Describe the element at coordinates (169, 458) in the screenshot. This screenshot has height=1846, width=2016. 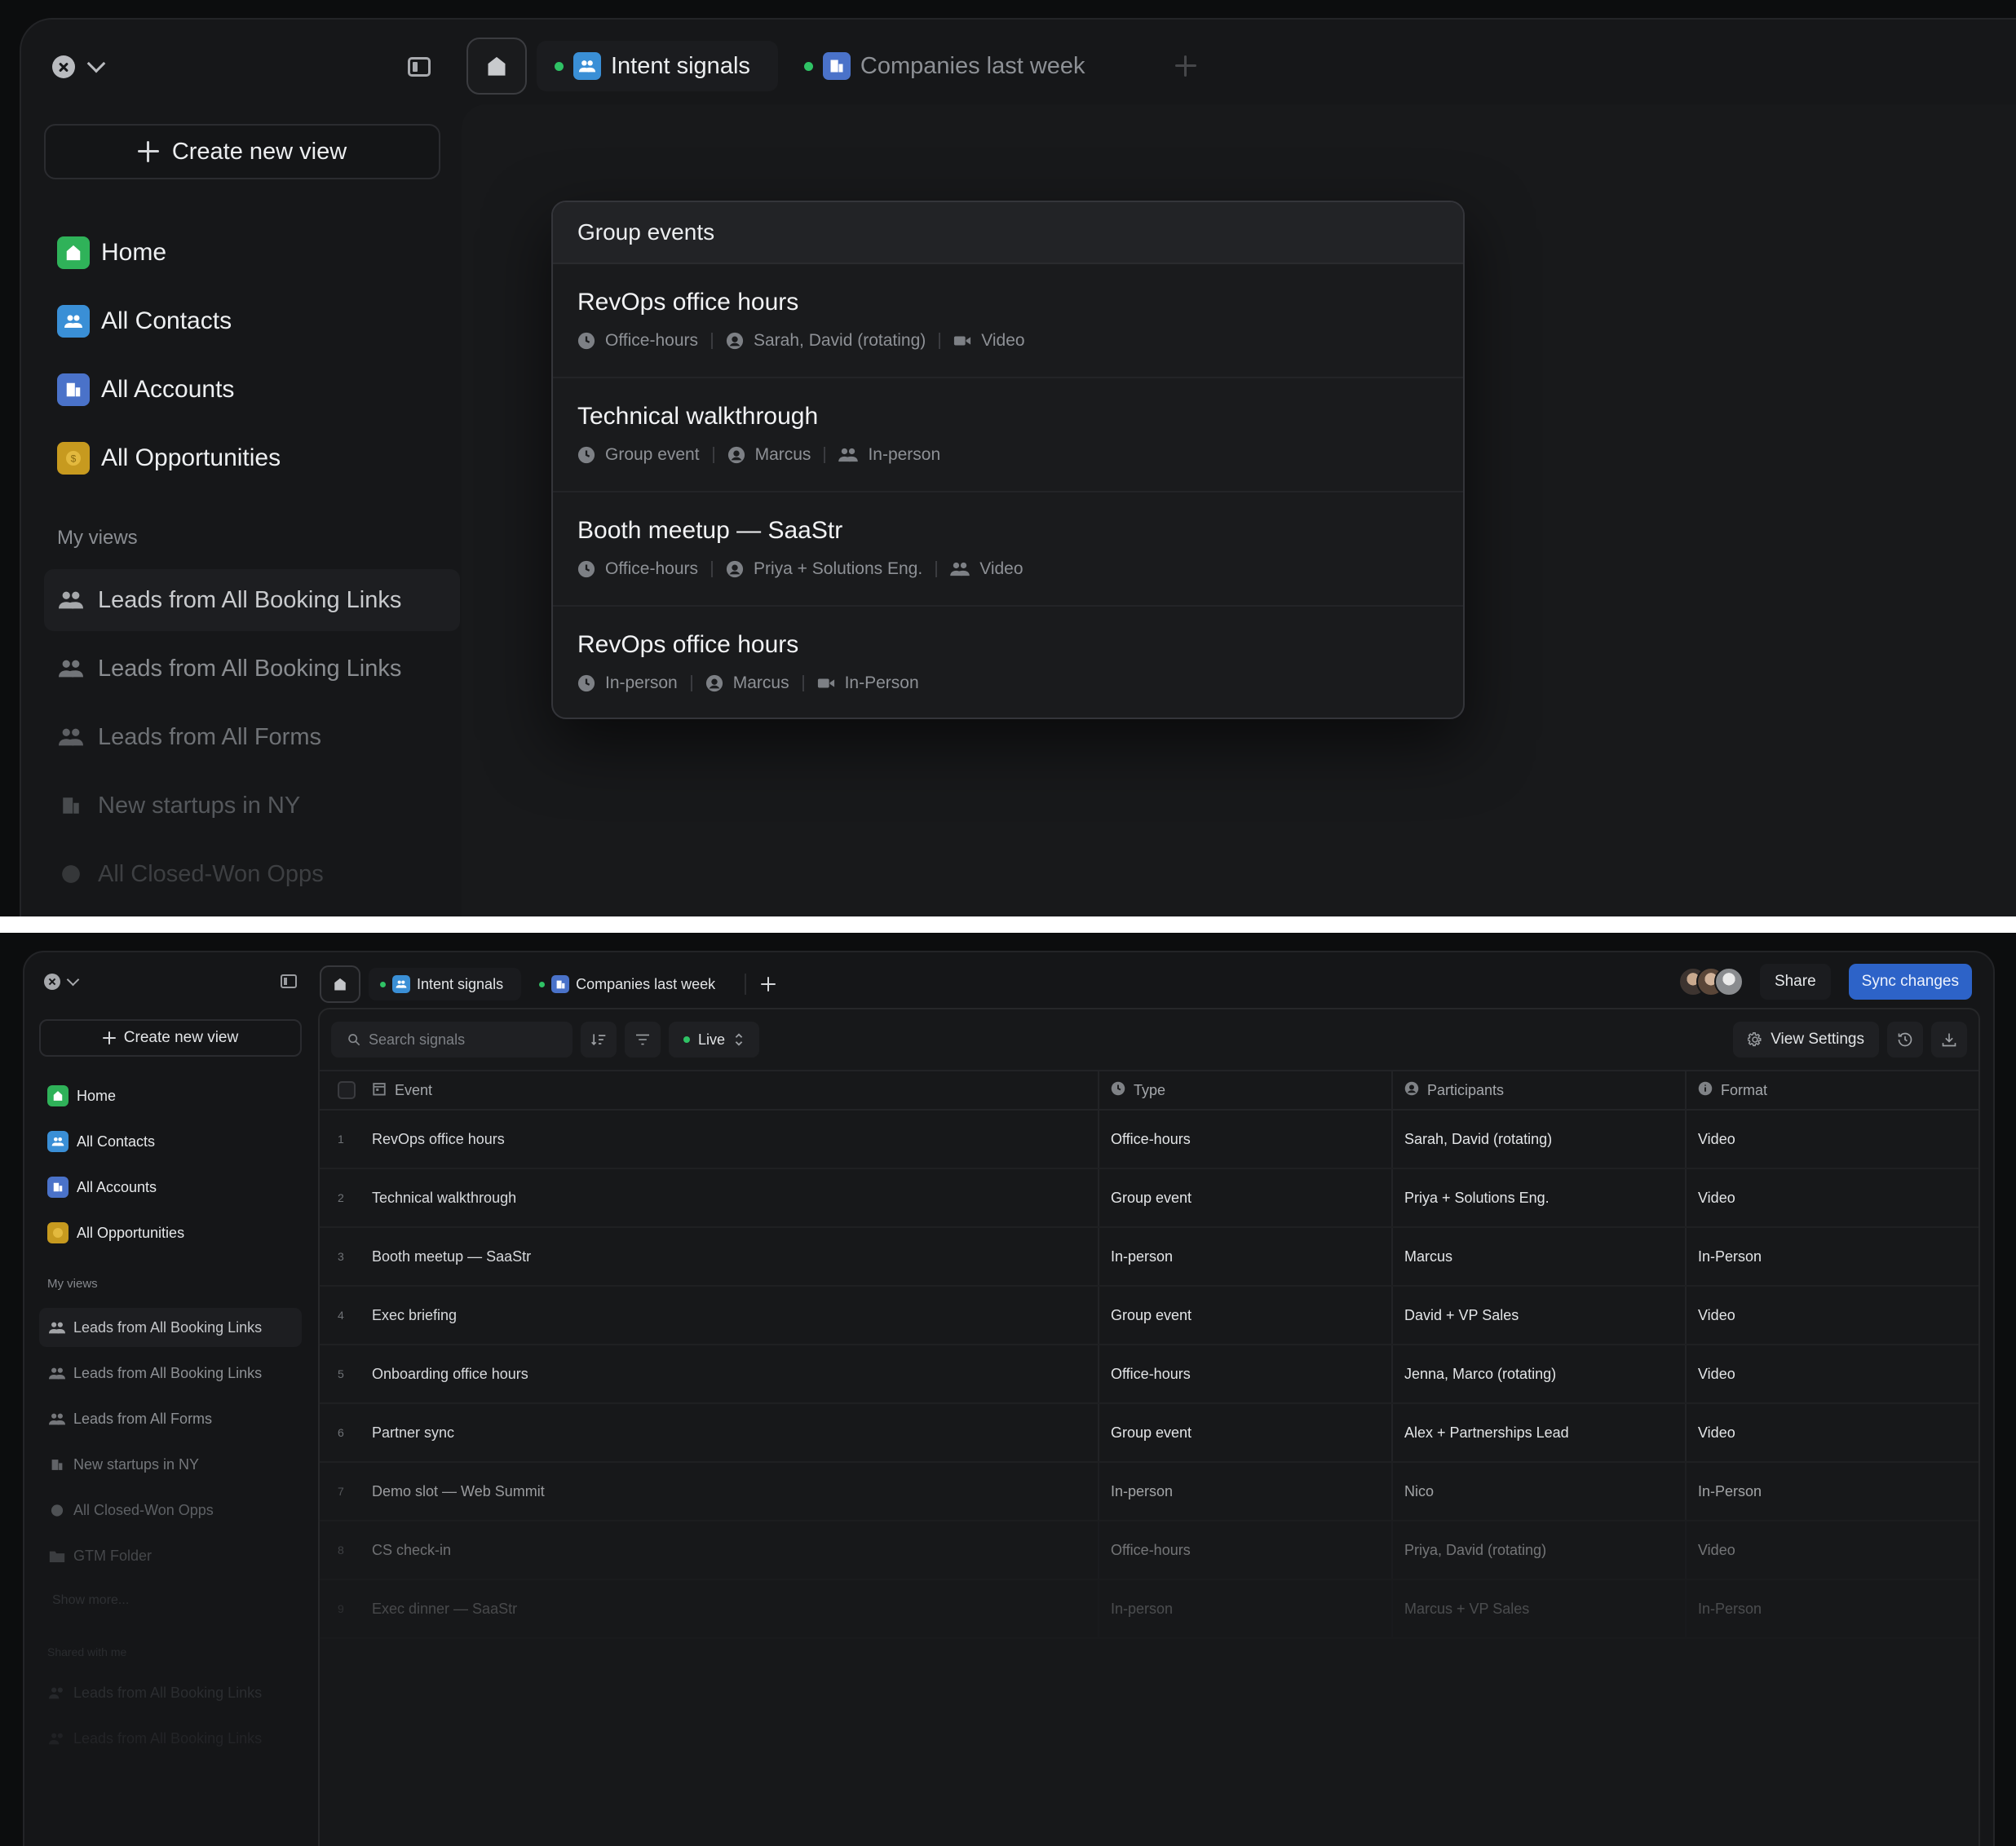
I see `nav-item-all-opportunities: $ All Opportunities` at that location.